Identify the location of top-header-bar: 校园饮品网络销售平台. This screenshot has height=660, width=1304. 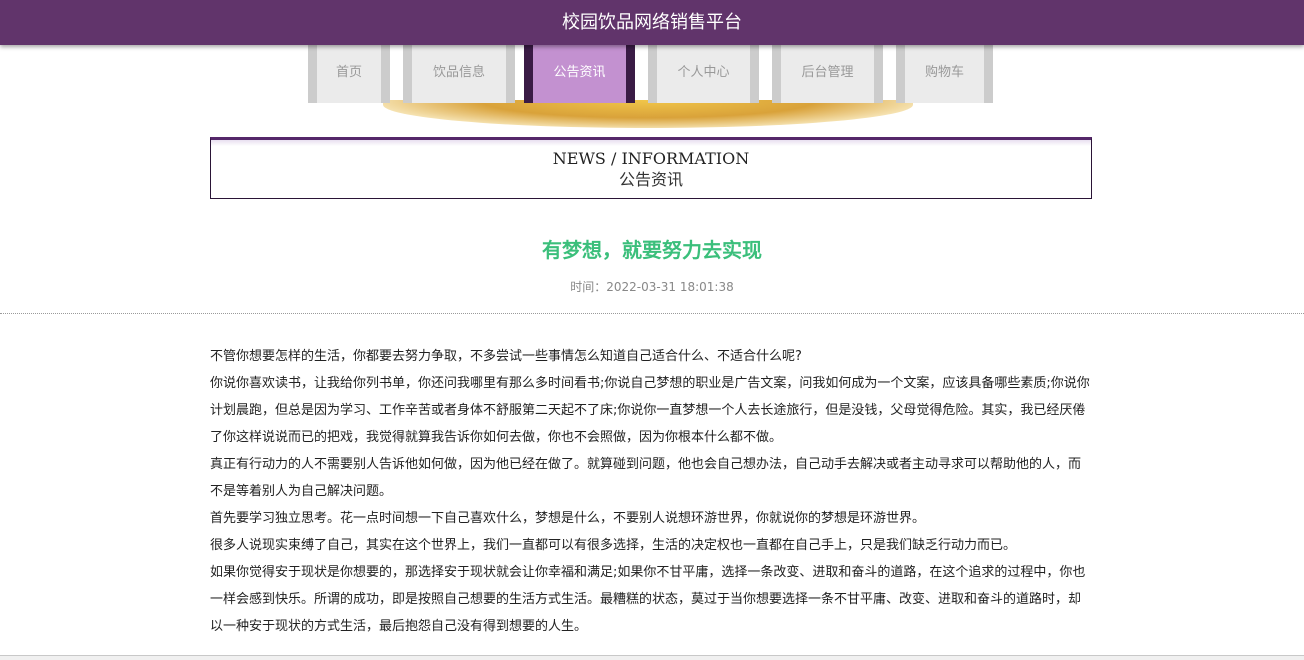
(652, 22).